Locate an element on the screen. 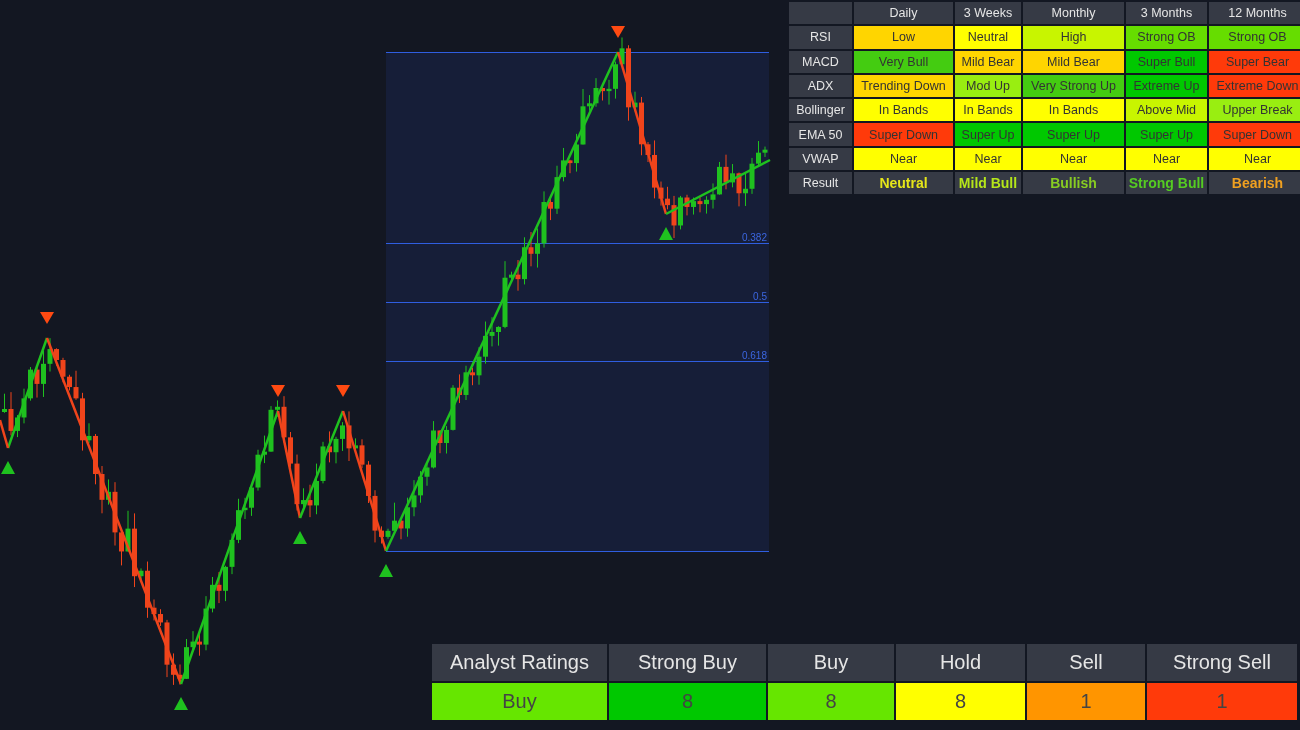  column-header: Sell is located at coordinates (1086, 662).